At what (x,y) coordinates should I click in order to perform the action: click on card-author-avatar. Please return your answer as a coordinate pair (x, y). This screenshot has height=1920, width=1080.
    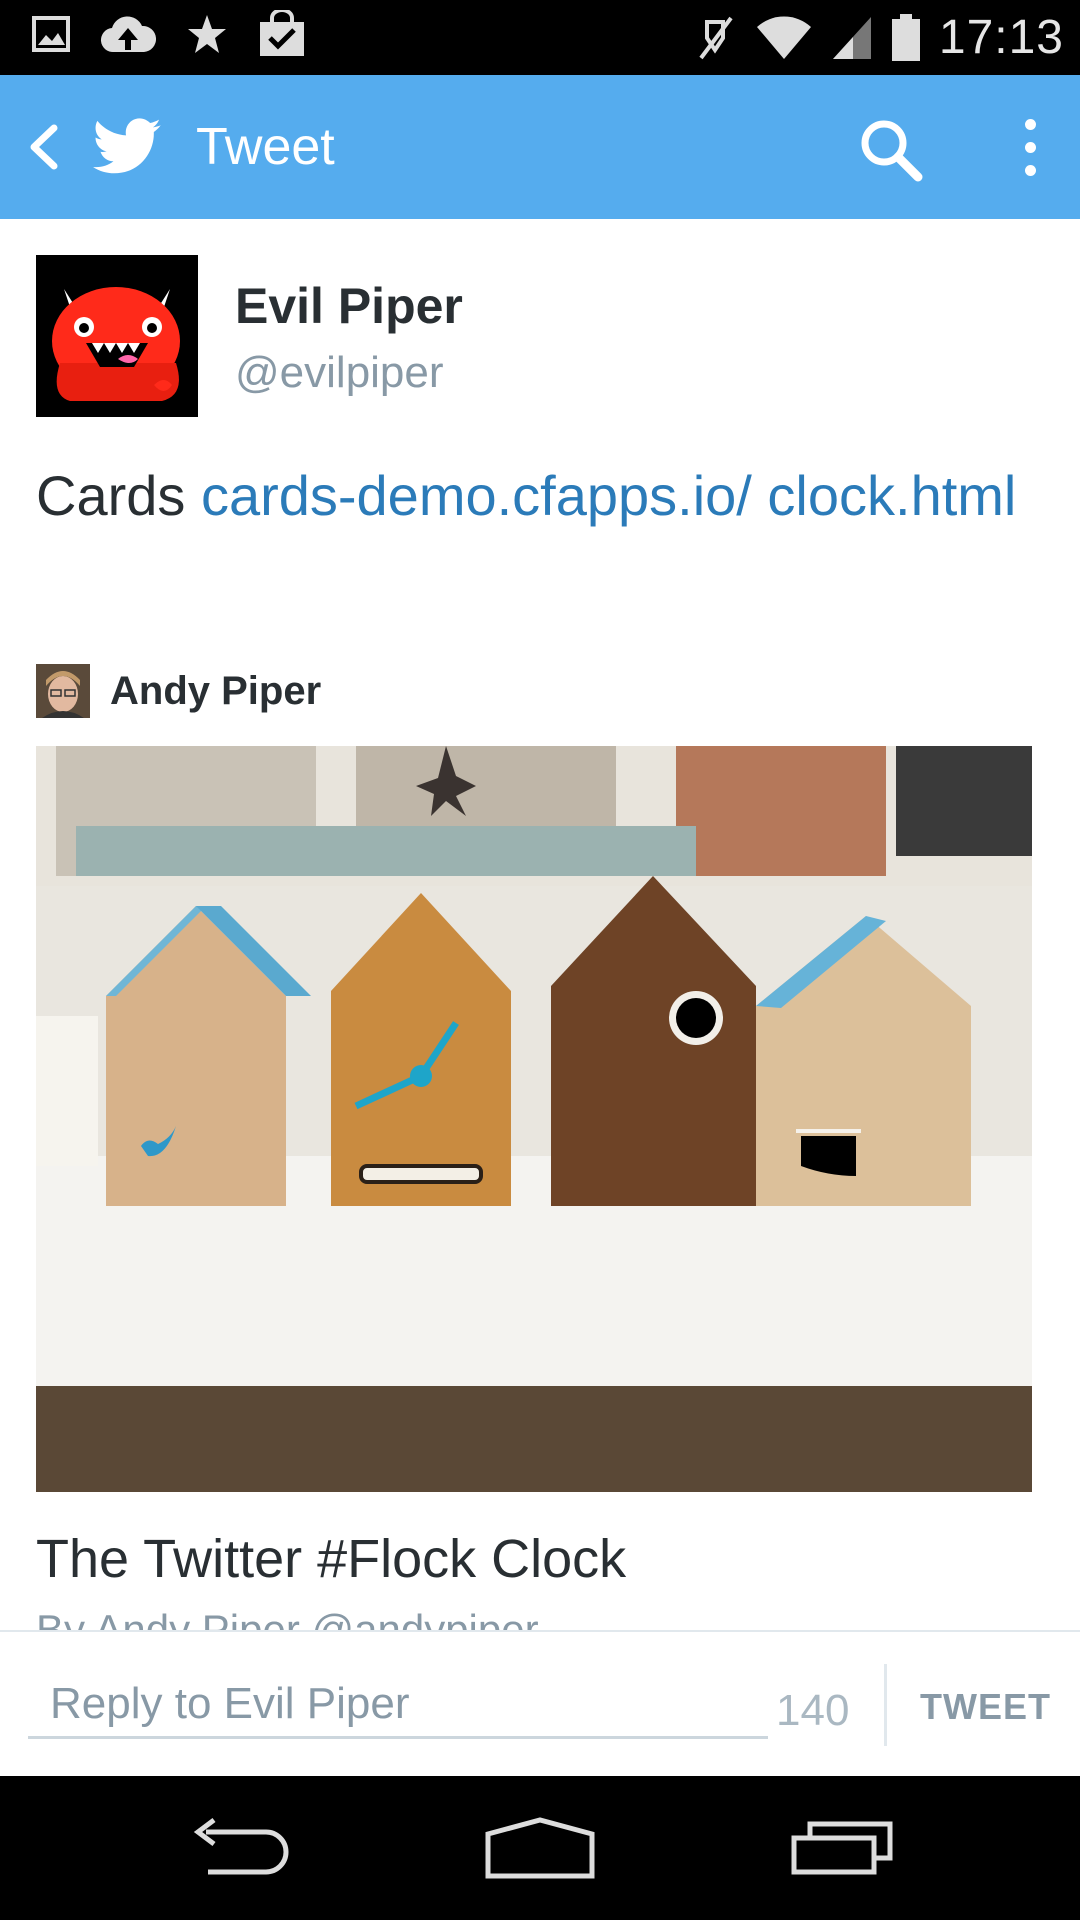
    Looking at the image, I should click on (63, 691).